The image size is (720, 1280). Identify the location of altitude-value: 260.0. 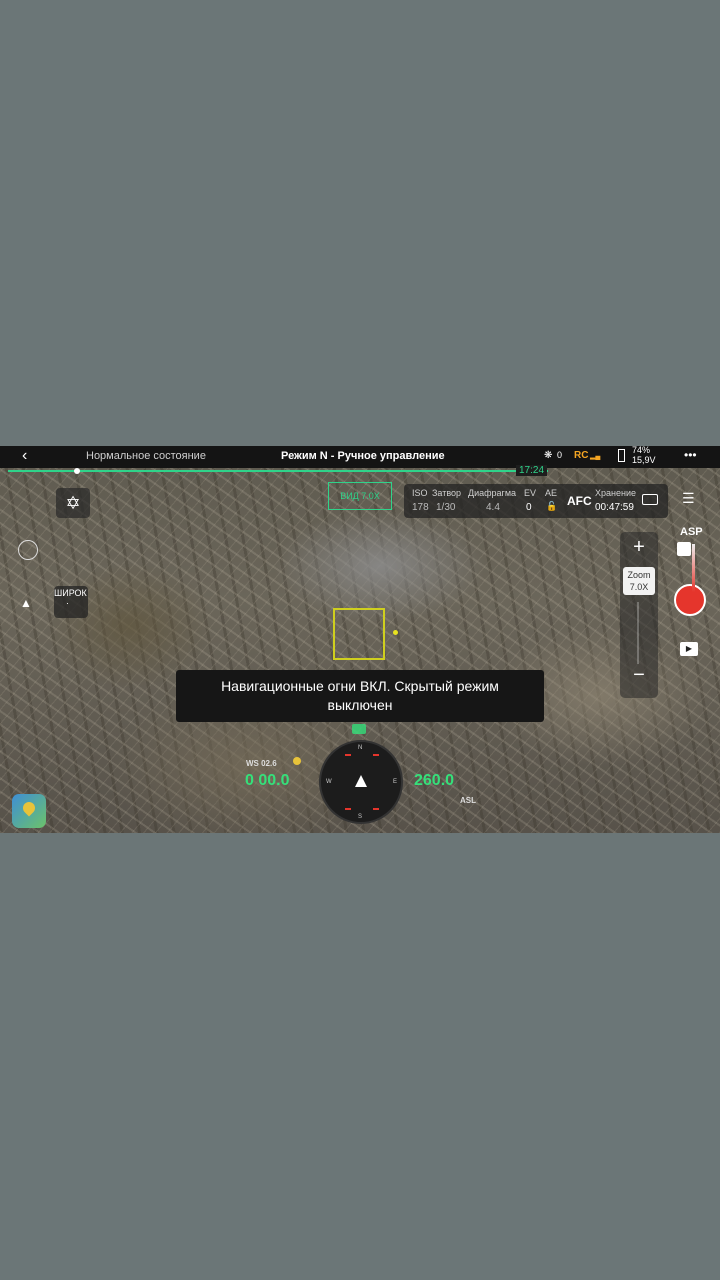
(434, 780).